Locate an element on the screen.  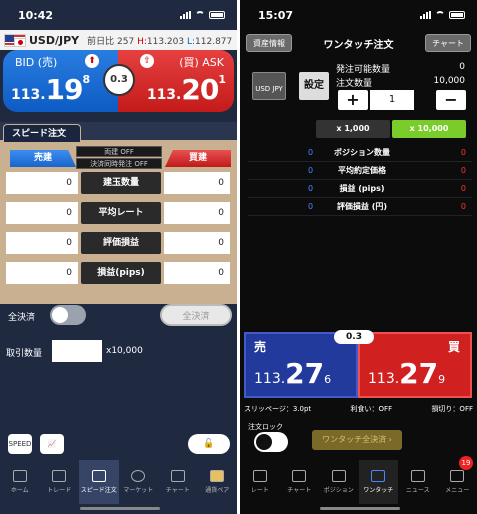
table-row: 0 平均レート 0 is located at coordinates (118, 213).